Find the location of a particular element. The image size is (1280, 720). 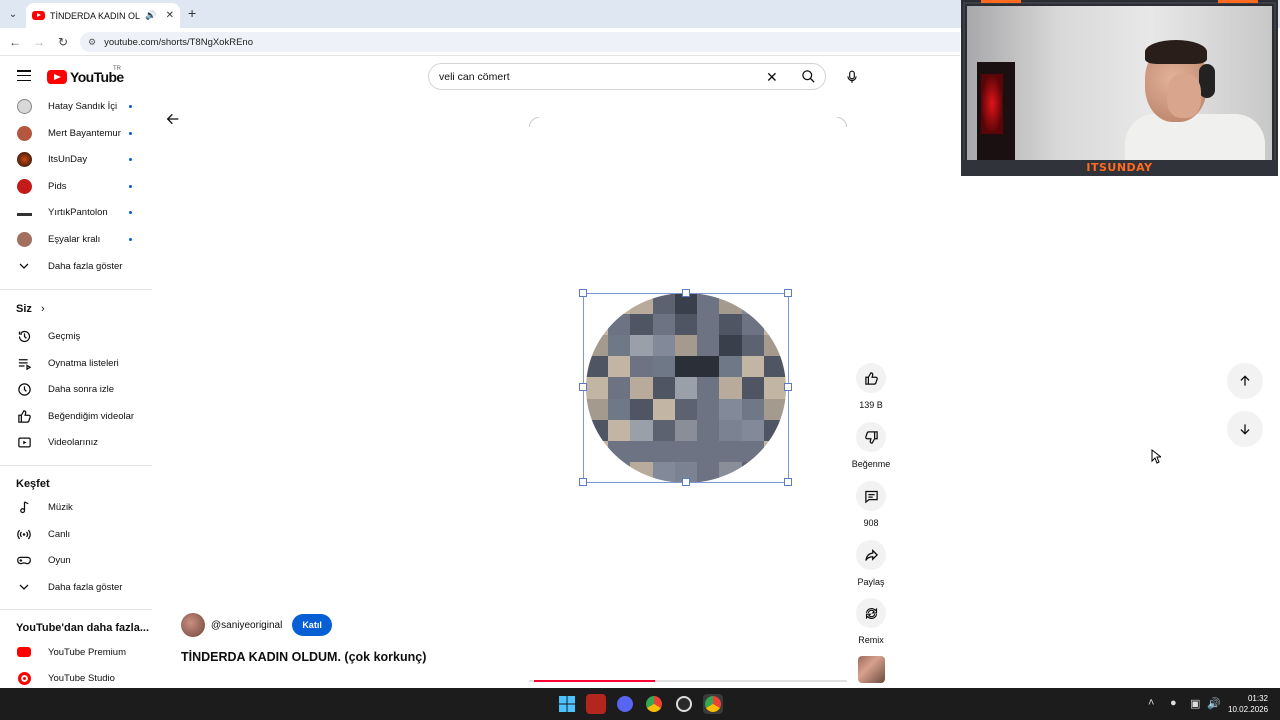

reload-icon: ↻ is located at coordinates (63, 42).